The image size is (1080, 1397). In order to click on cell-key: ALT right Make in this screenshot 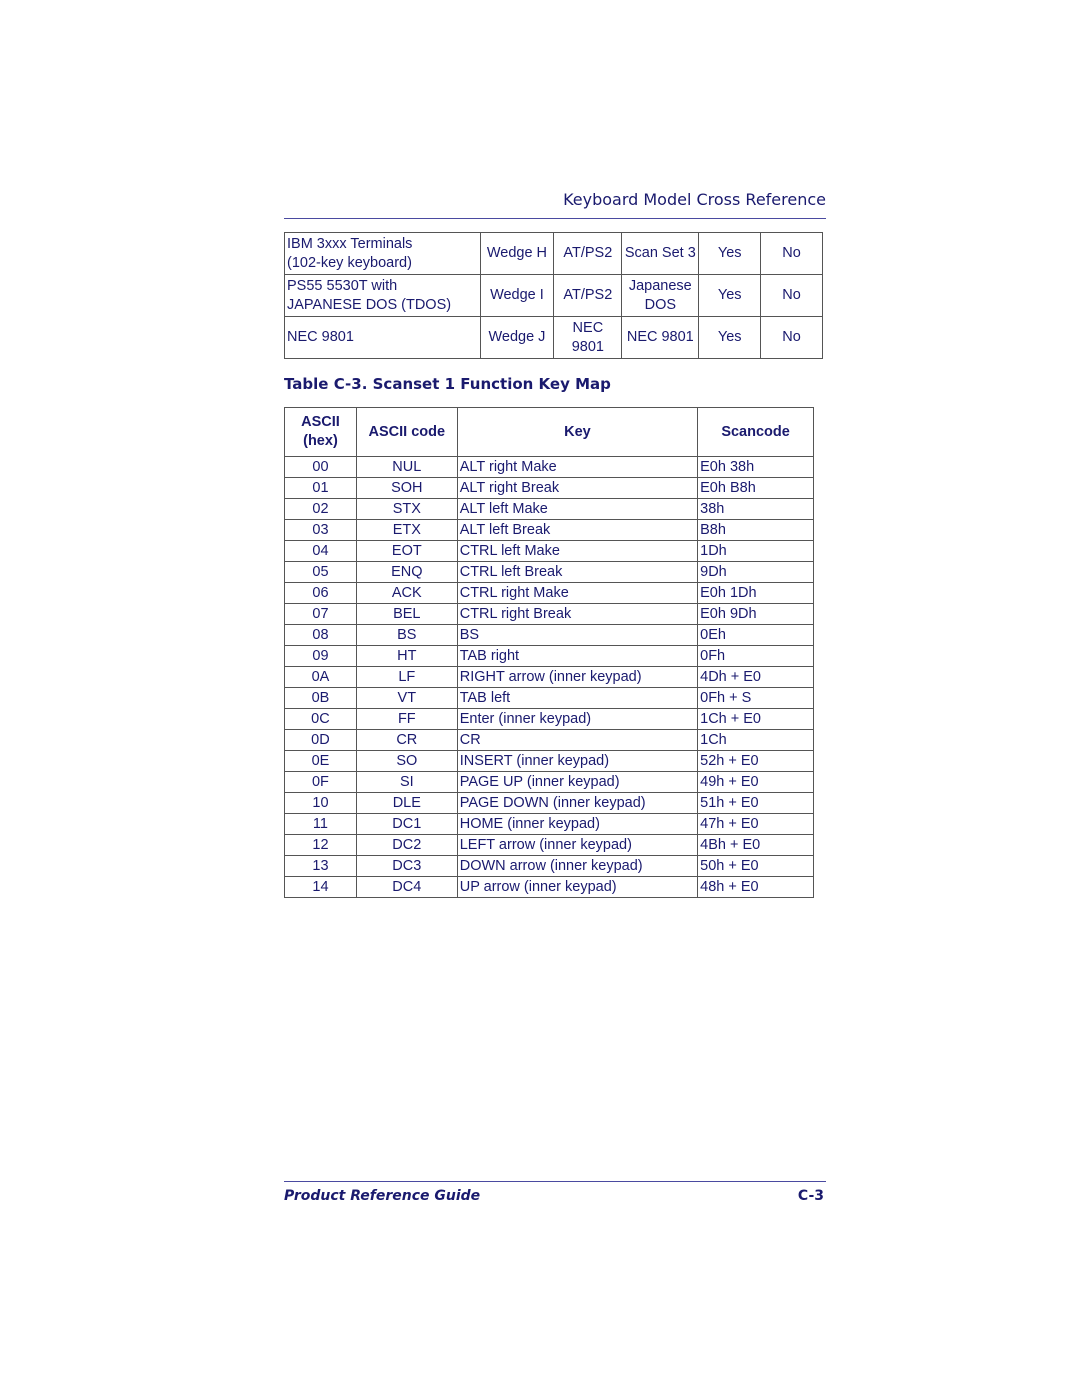, I will do `click(577, 467)`.